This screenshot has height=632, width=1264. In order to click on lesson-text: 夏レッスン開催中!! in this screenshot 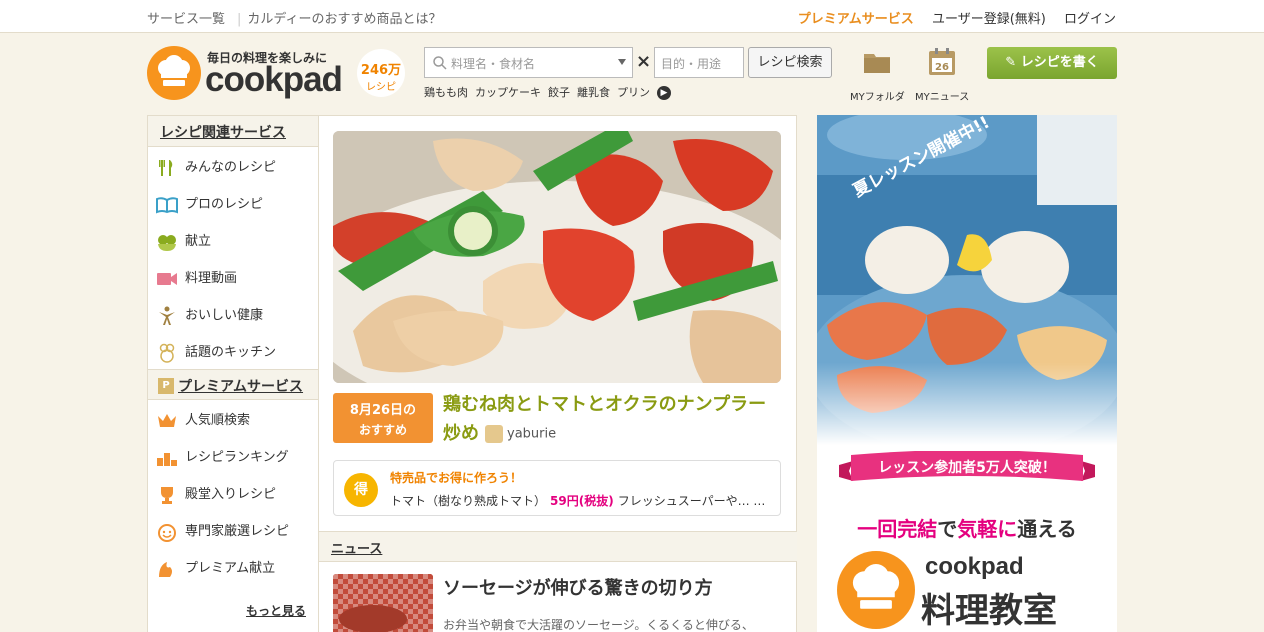, I will do `click(921, 158)`.